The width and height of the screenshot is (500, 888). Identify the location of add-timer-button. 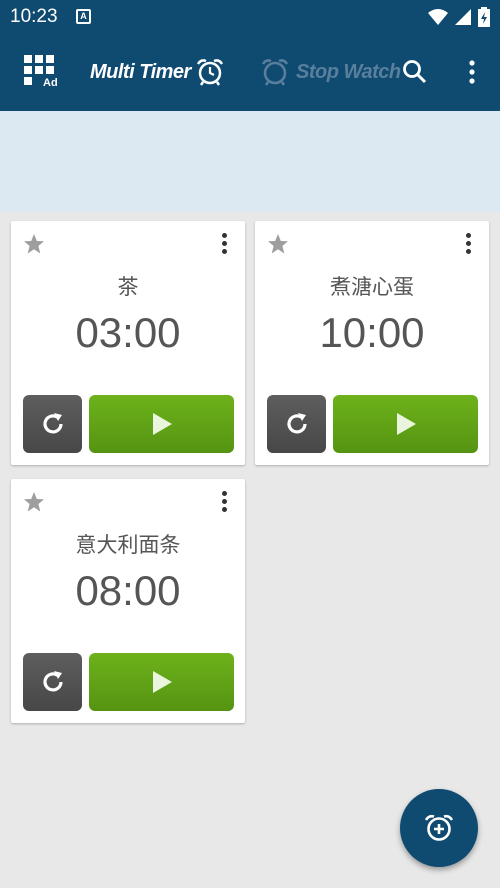
(439, 828).